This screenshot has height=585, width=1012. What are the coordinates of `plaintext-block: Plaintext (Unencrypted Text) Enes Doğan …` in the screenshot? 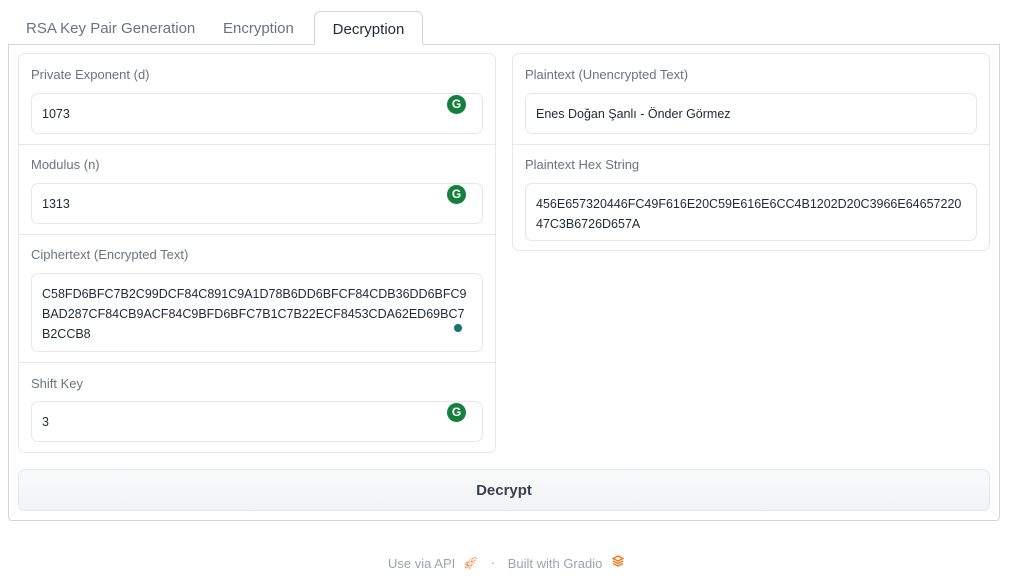 It's located at (751, 99).